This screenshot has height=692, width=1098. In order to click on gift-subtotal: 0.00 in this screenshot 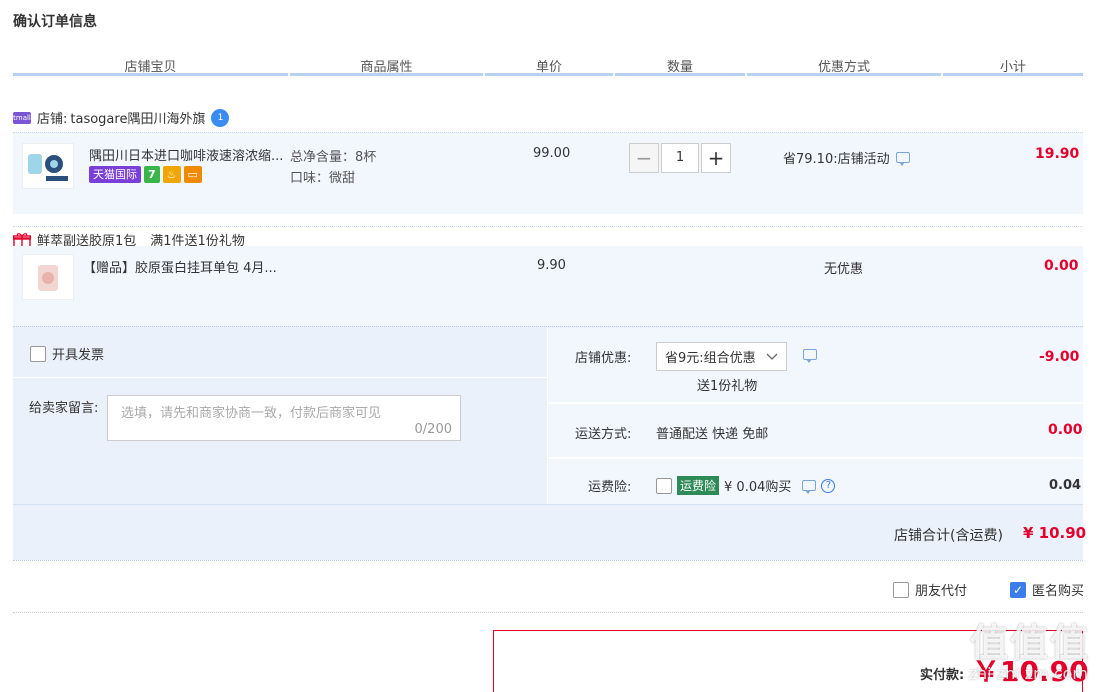, I will do `click(1061, 266)`.